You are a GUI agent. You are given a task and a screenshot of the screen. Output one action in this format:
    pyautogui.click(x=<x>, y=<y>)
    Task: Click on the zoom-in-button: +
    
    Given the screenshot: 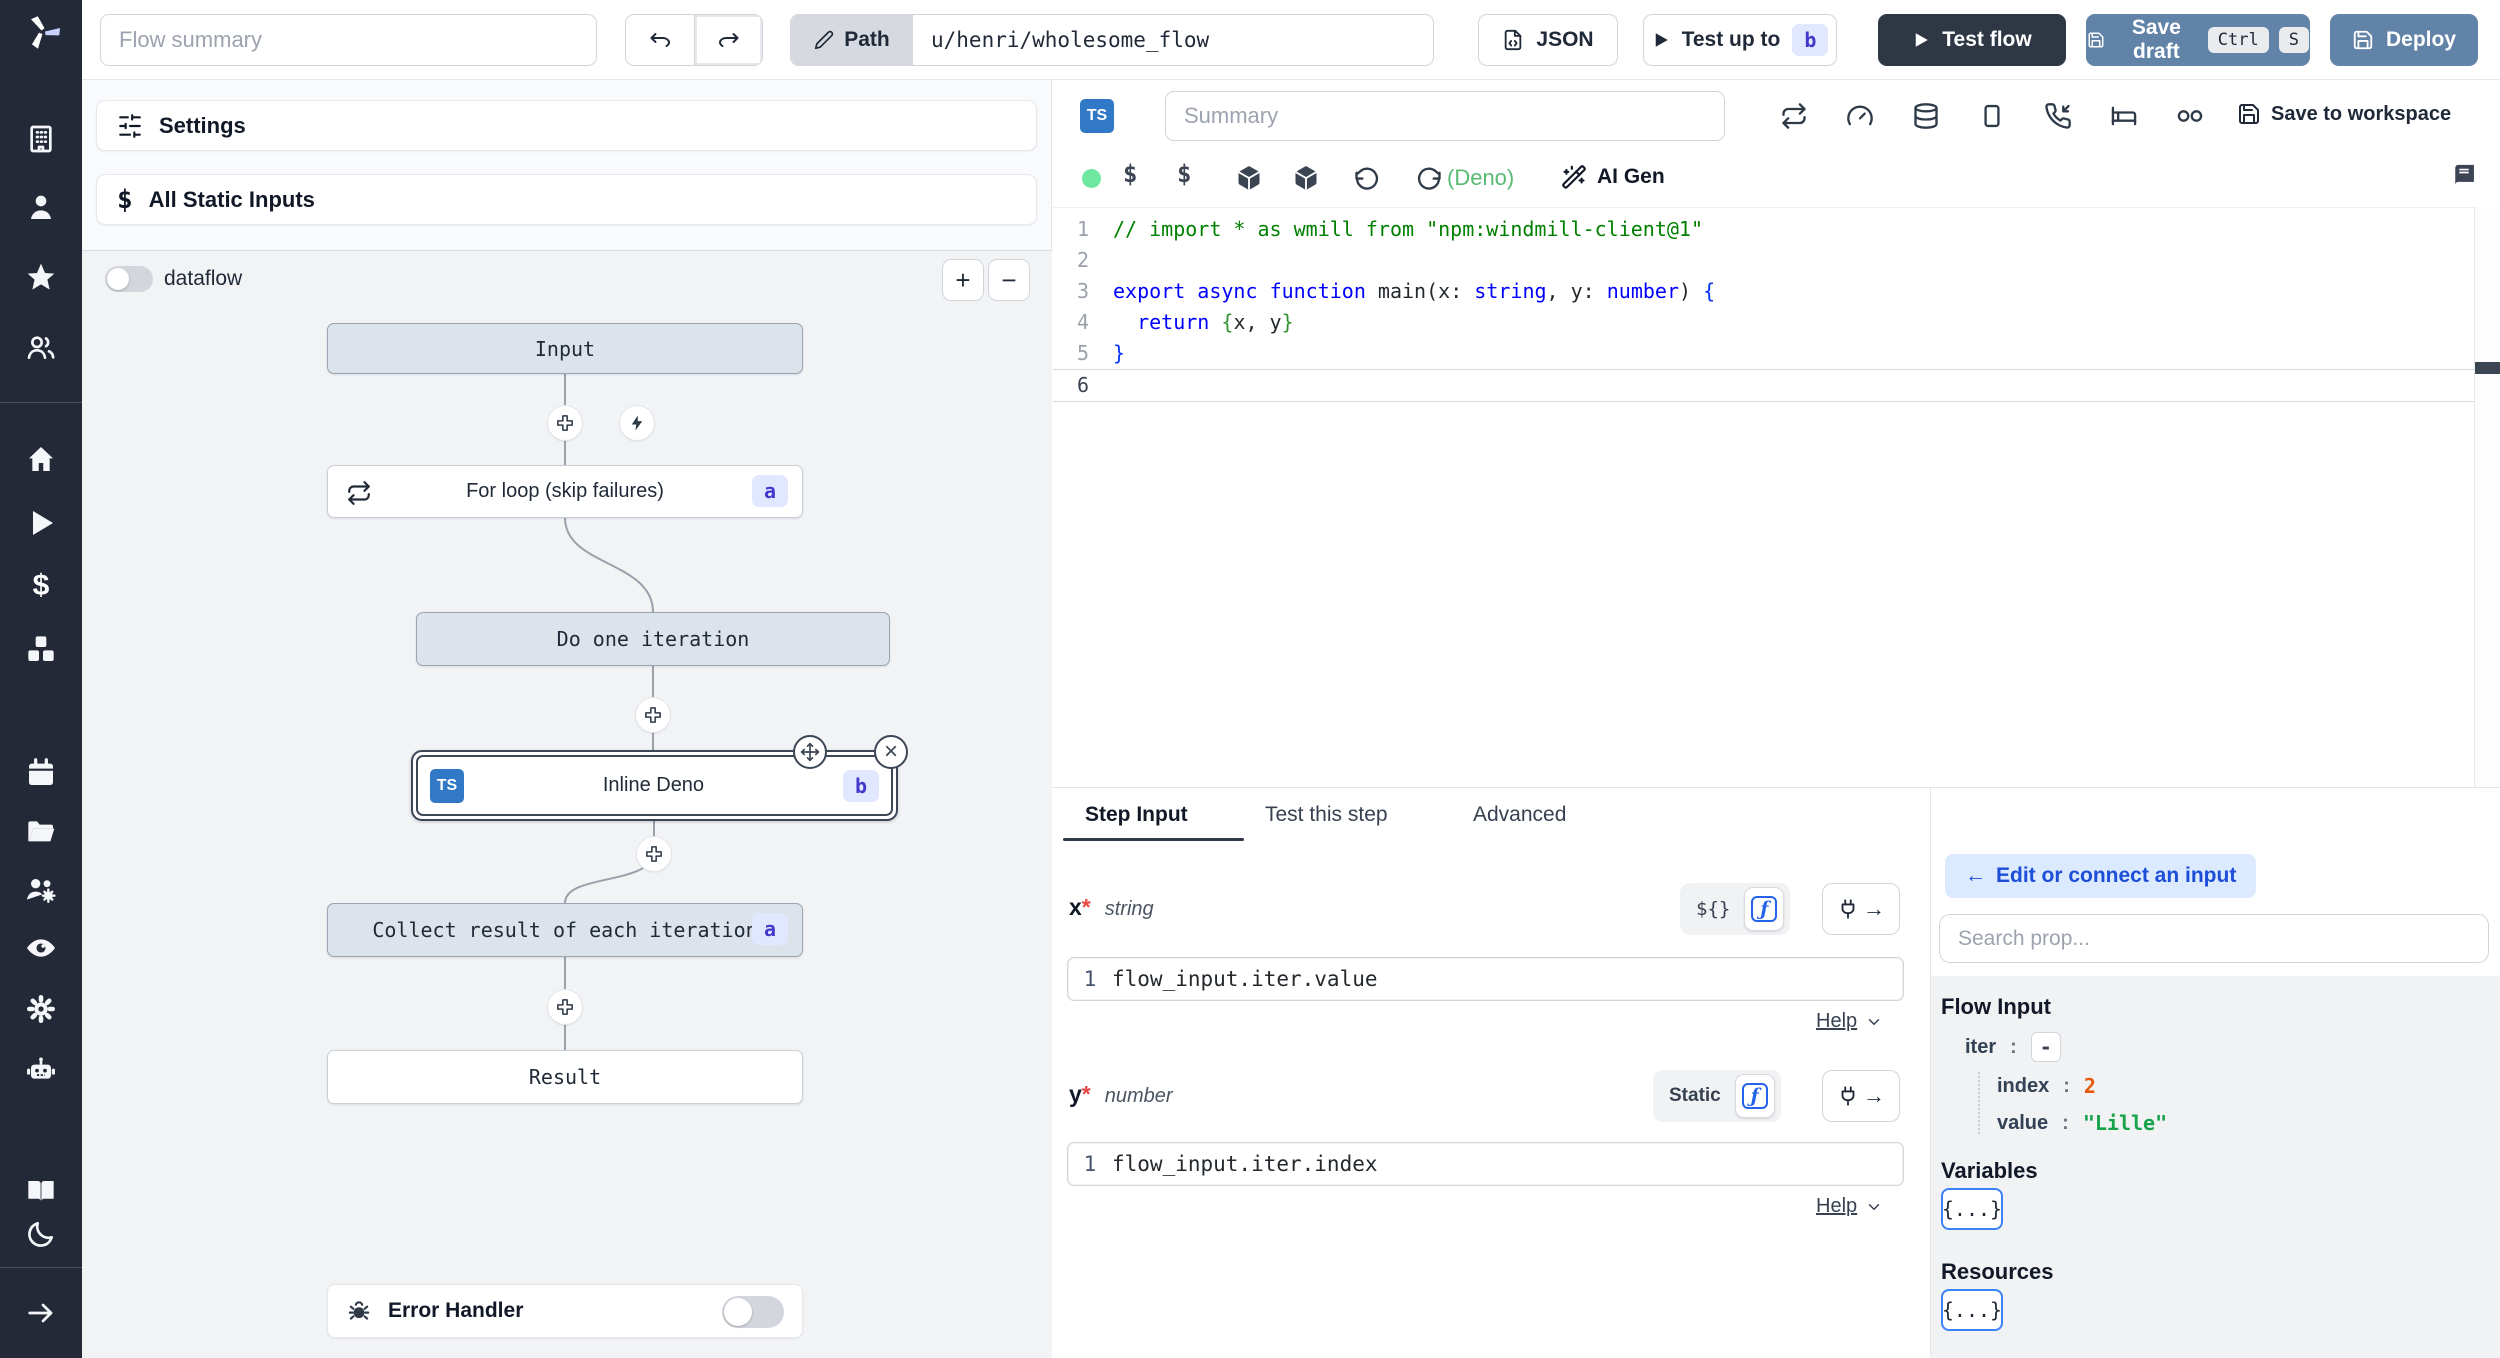 What is the action you would take?
    pyautogui.click(x=963, y=280)
    